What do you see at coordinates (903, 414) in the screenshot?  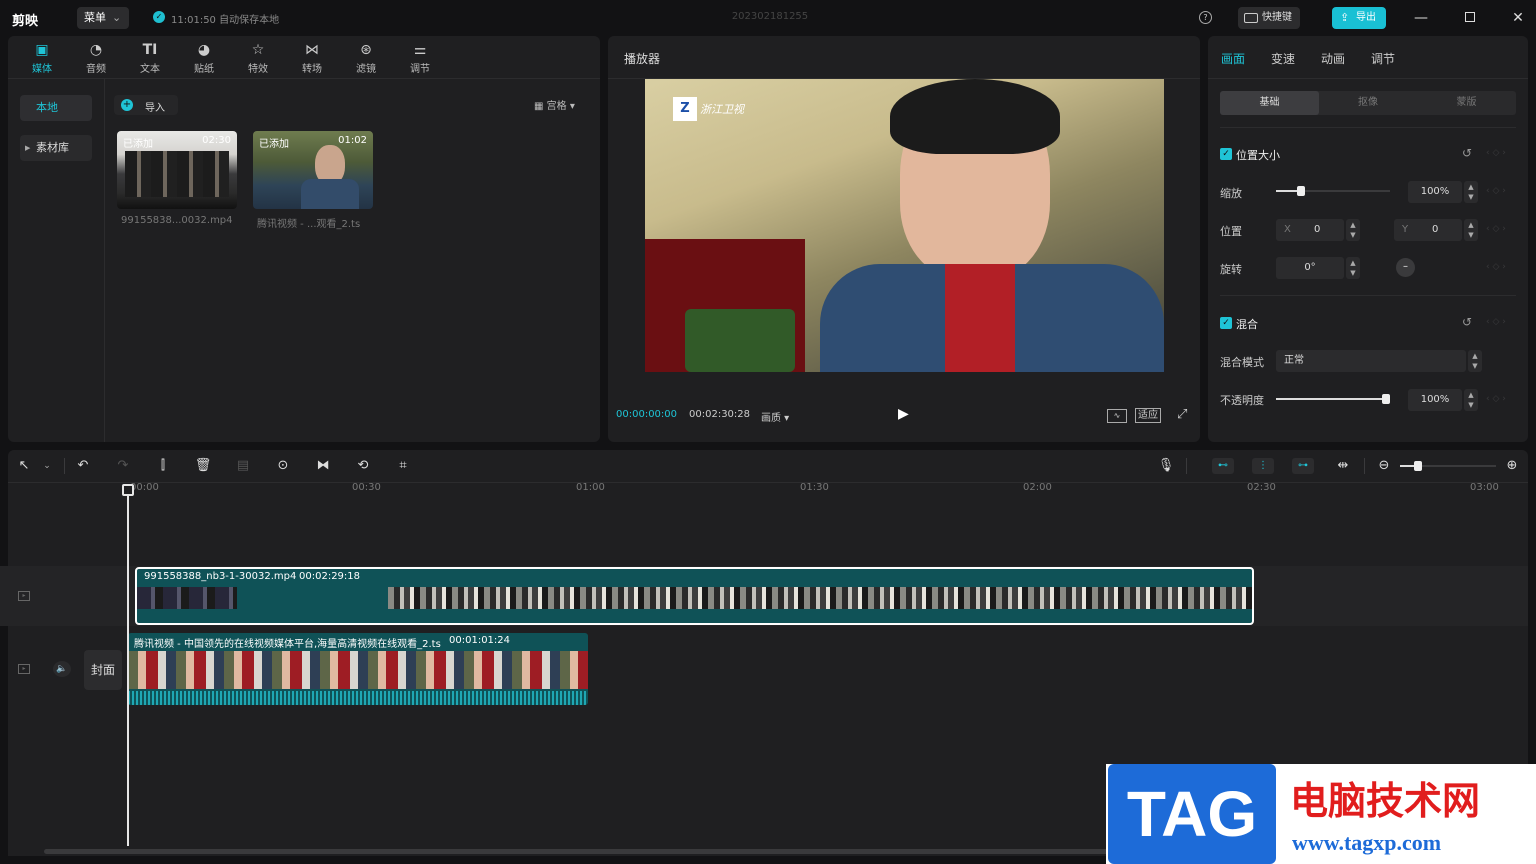 I see `play-icon: ▶` at bounding box center [903, 414].